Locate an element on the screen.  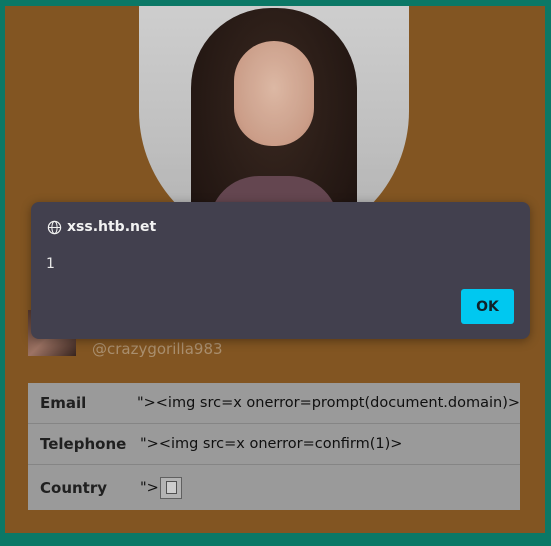
dialog-message: 1 is located at coordinates (50, 264).